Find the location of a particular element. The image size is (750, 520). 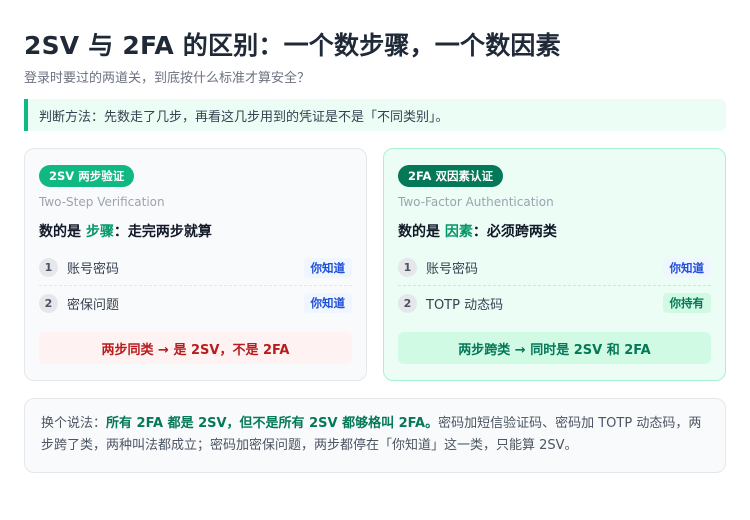

page-title: 2SV 与 2FA 的区别：一个数步骤，一个数因素 is located at coordinates (292, 45).